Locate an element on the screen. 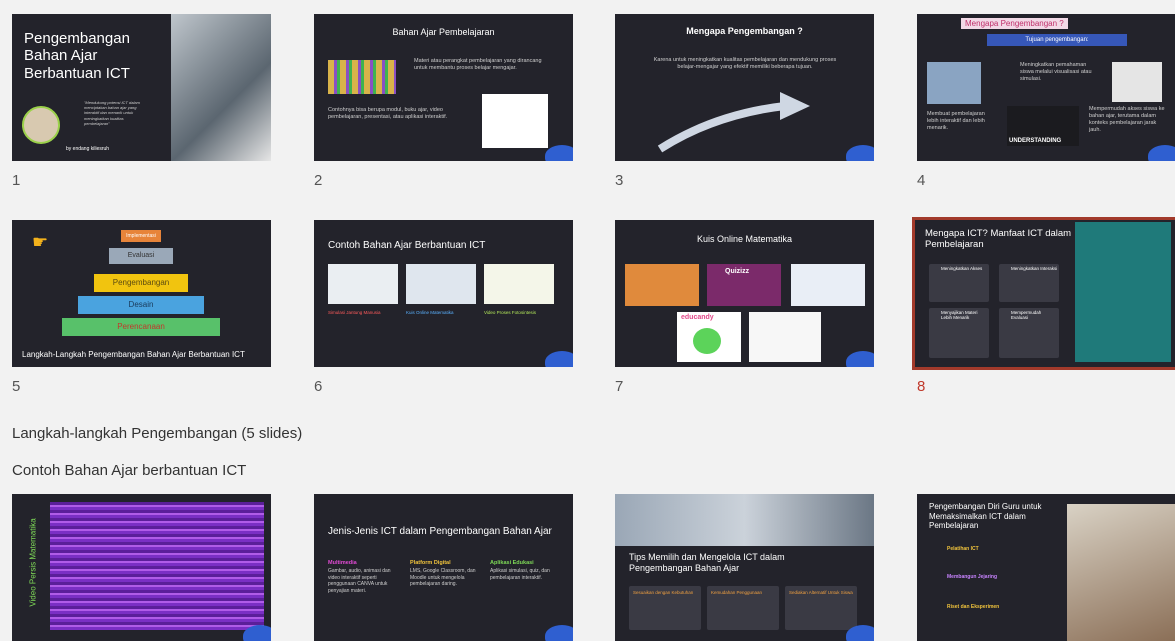 The image size is (1175, 641). phone-image is located at coordinates (515, 121).